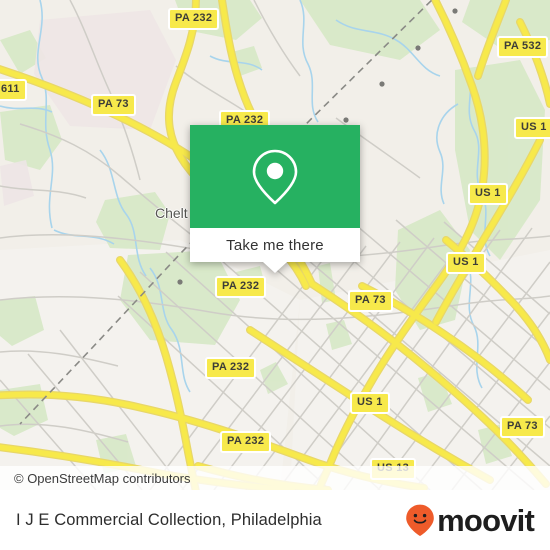  I want to click on popup-pointer-tail, so click(275, 267).